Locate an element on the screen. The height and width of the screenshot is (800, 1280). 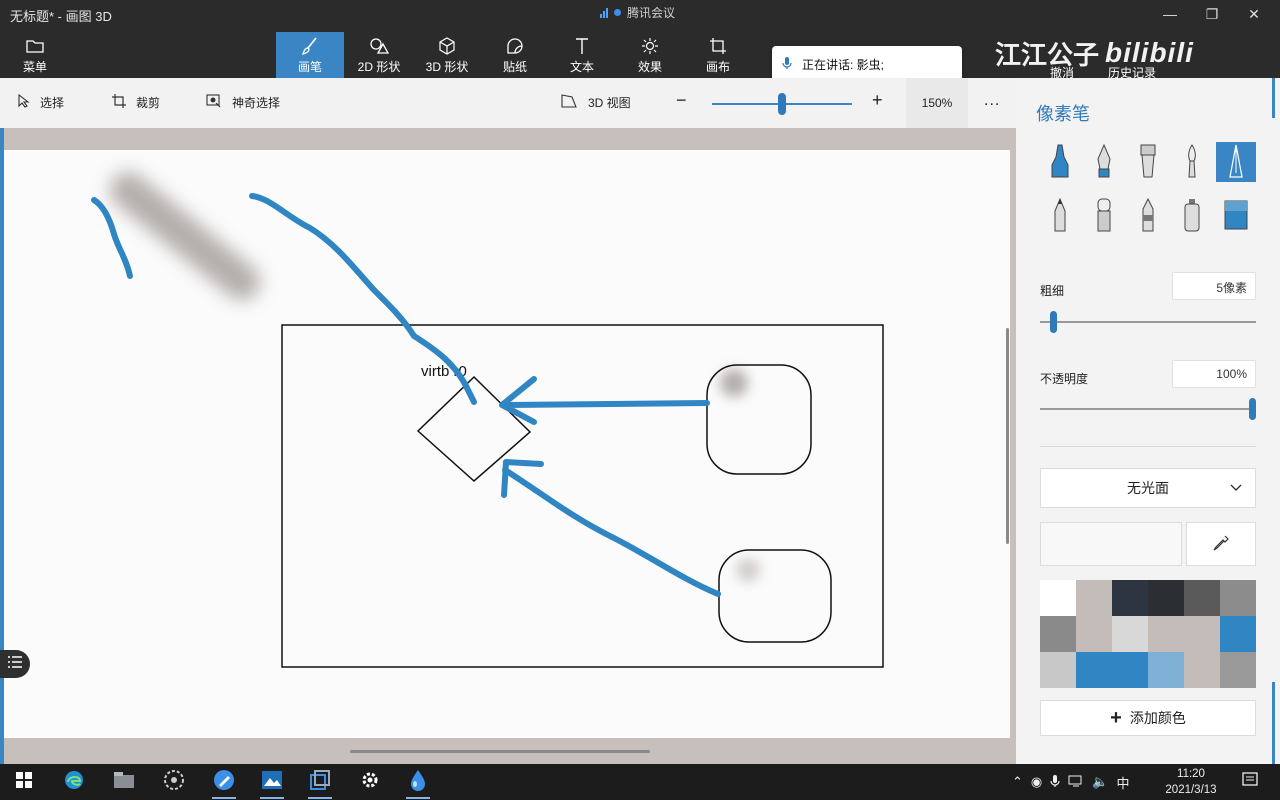
finish-dropdown: 无光面 is located at coordinates (1148, 488).